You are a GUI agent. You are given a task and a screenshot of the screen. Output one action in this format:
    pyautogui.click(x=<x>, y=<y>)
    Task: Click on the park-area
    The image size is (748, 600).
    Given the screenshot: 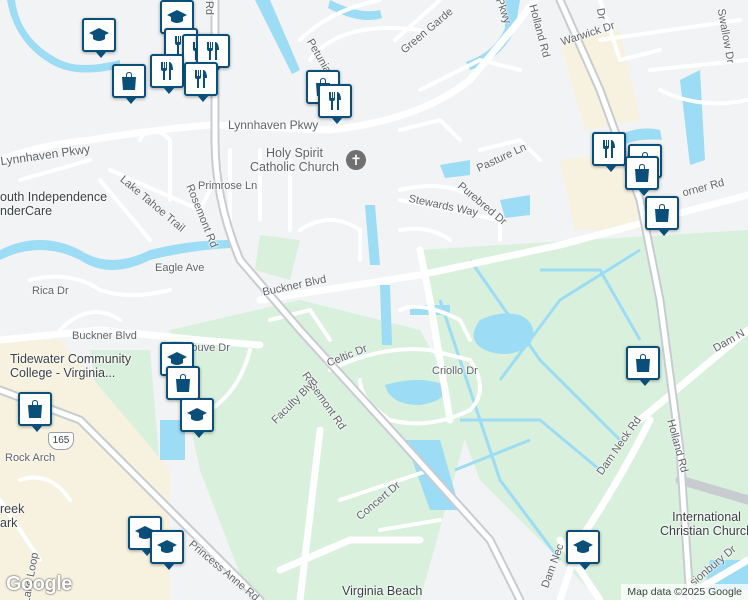 What is the action you would take?
    pyautogui.click(x=277, y=257)
    